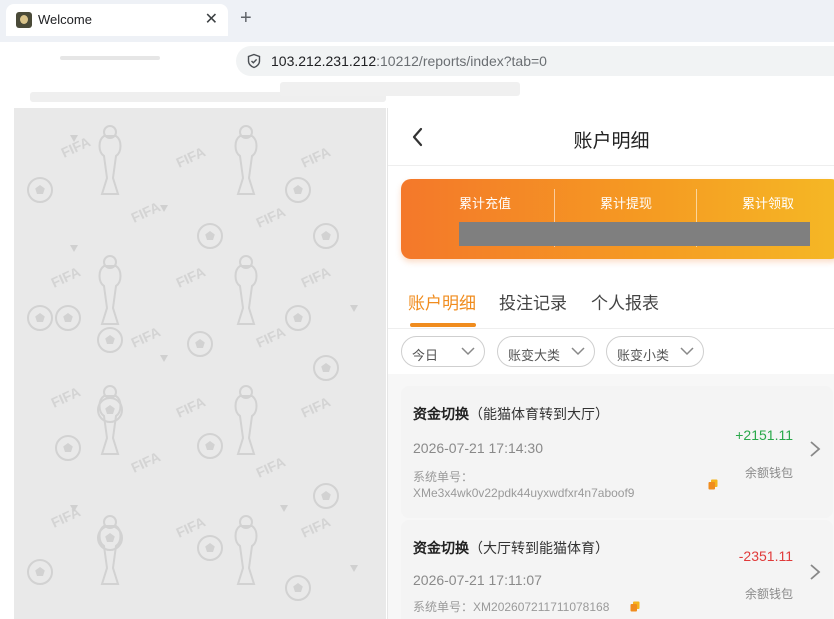  Describe the element at coordinates (478, 448) in the screenshot. I see `record-time: 2026-07-21 17:14:30` at that location.